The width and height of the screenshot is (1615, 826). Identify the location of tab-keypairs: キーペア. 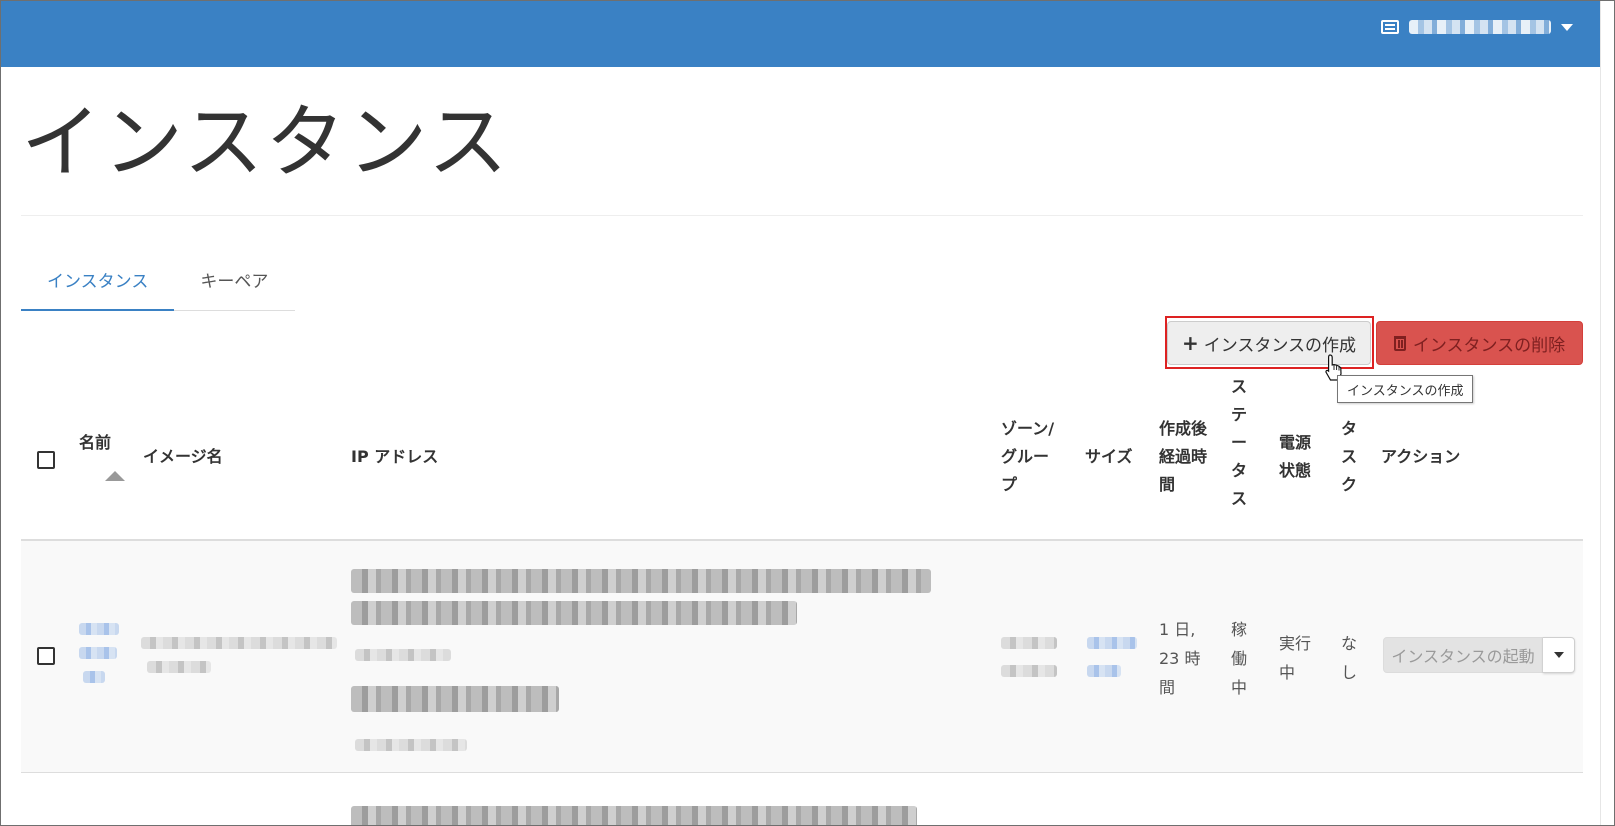
(234, 285).